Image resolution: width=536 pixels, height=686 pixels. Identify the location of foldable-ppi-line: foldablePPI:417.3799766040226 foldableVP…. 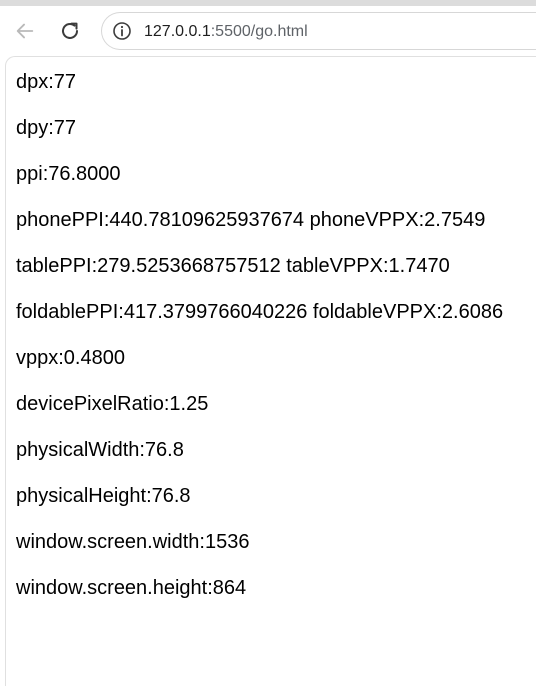
(260, 312).